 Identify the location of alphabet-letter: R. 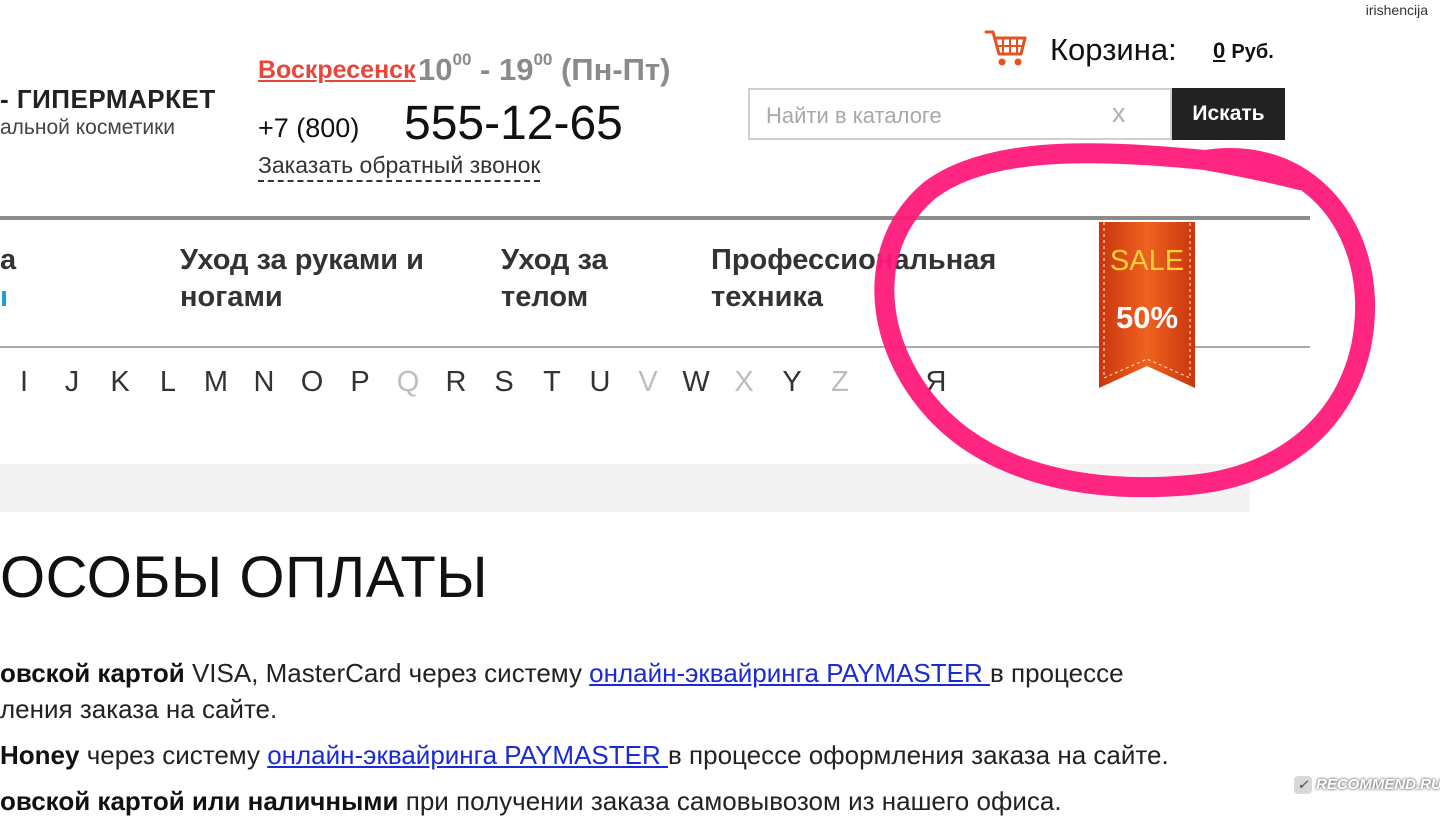
(456, 382).